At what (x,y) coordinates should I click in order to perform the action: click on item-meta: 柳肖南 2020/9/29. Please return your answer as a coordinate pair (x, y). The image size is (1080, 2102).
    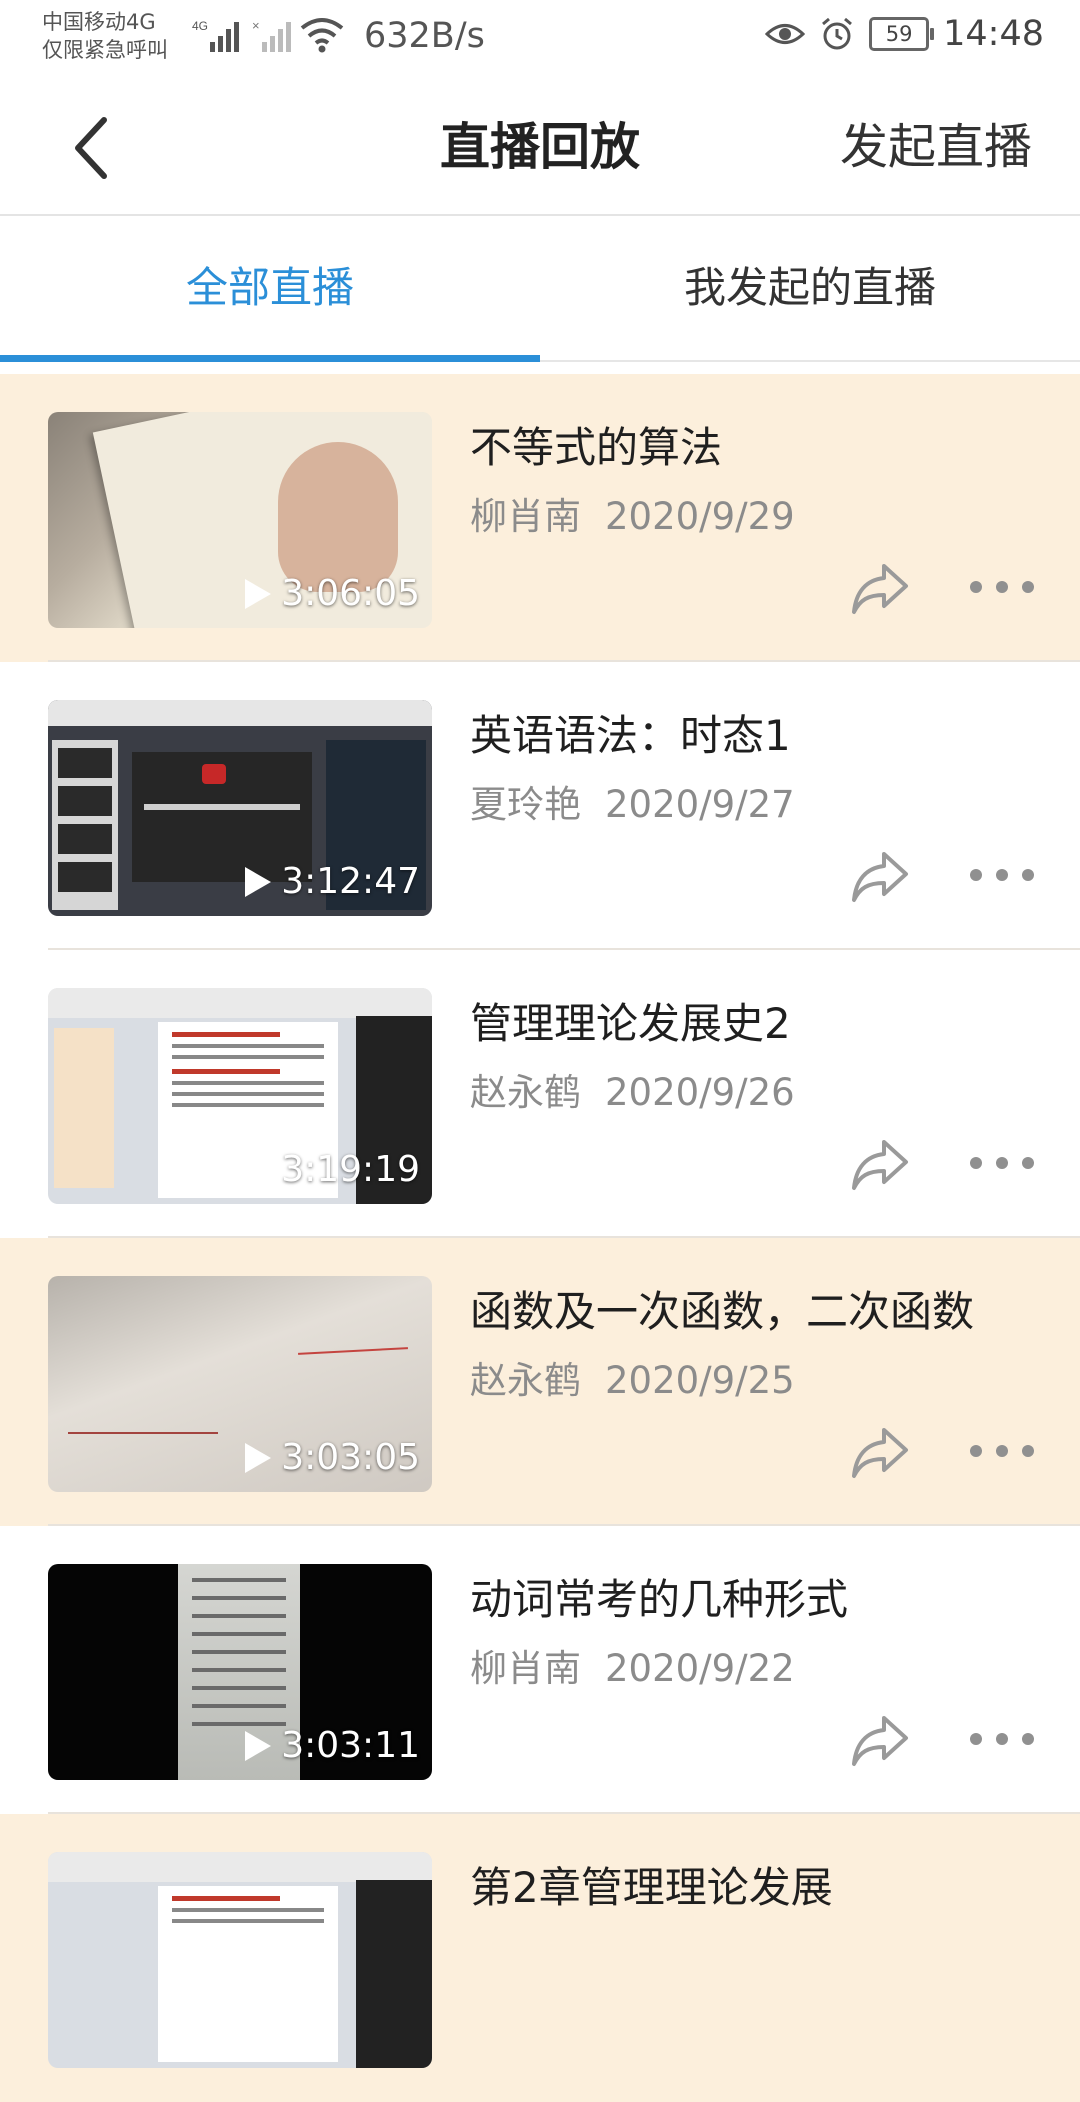
    Looking at the image, I should click on (632, 513).